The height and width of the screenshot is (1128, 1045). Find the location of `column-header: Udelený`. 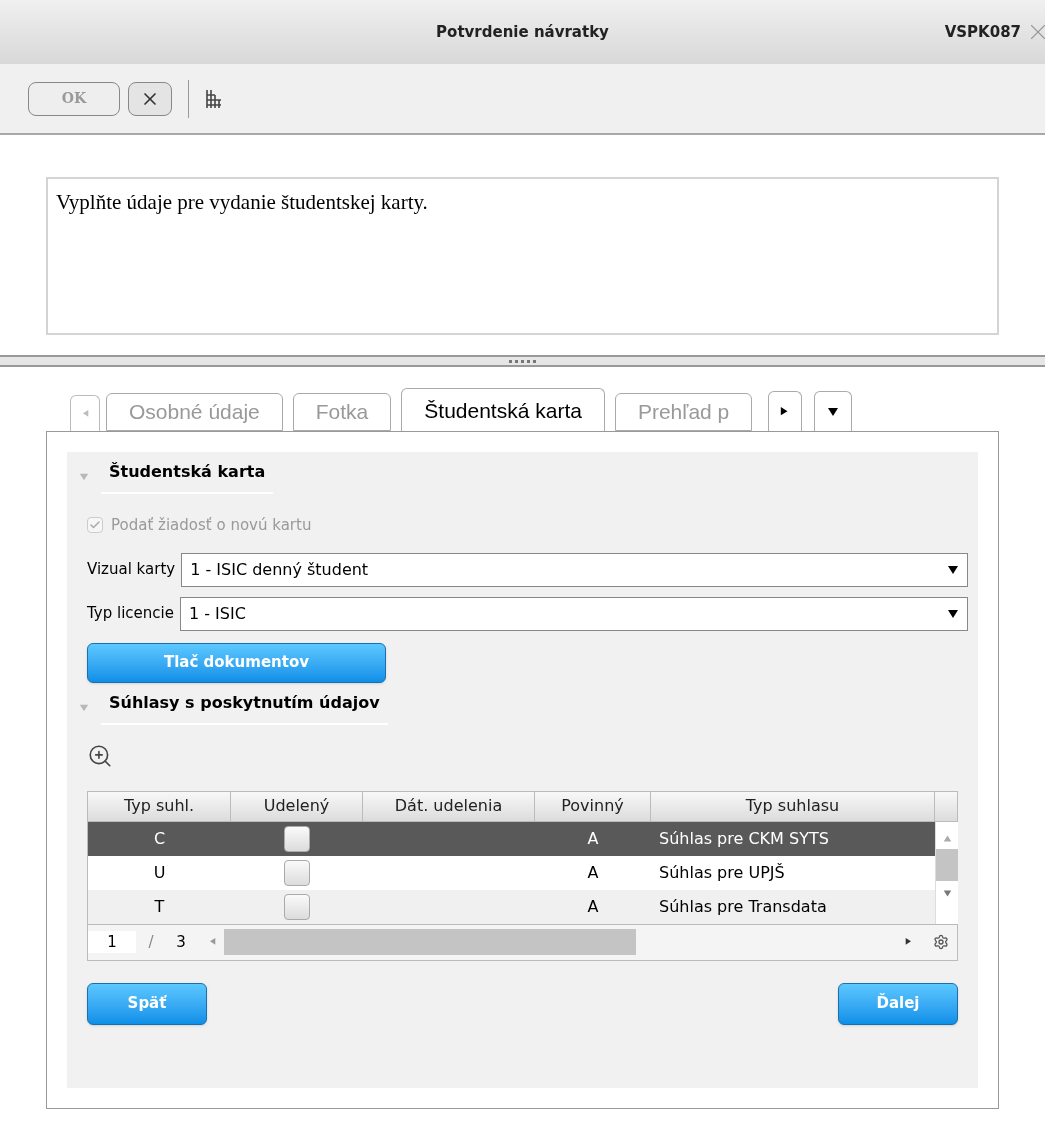

column-header: Udelený is located at coordinates (297, 806).